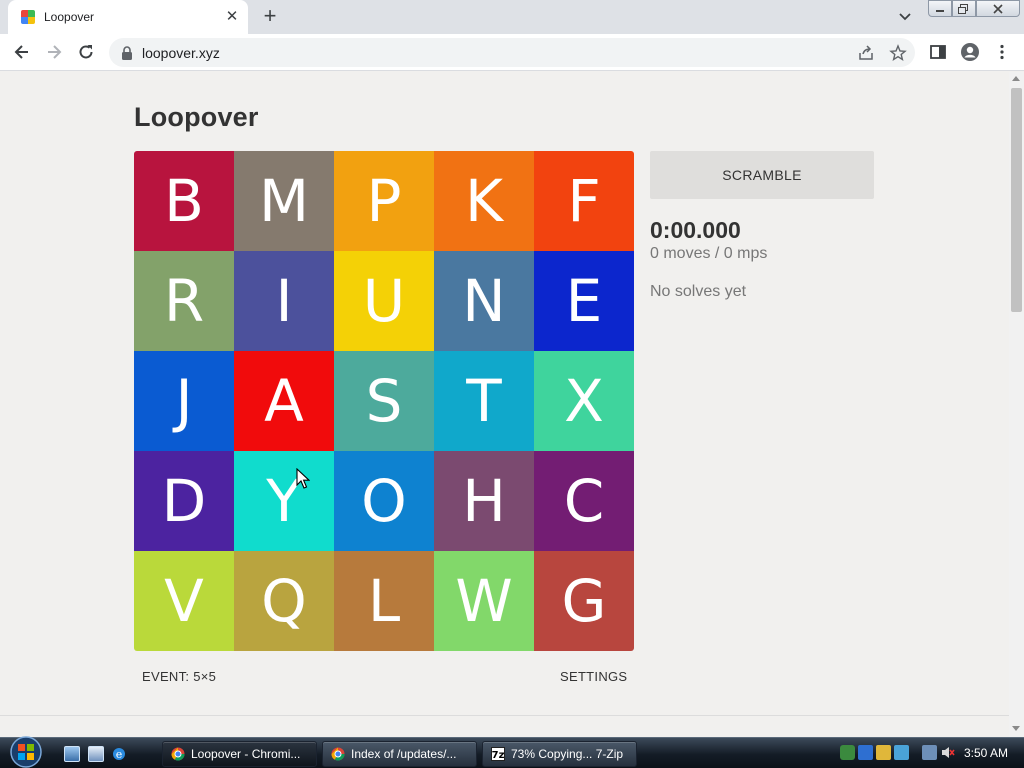 This screenshot has width=1024, height=768. What do you see at coordinates (484, 601) in the screenshot?
I see `tile-w: W` at bounding box center [484, 601].